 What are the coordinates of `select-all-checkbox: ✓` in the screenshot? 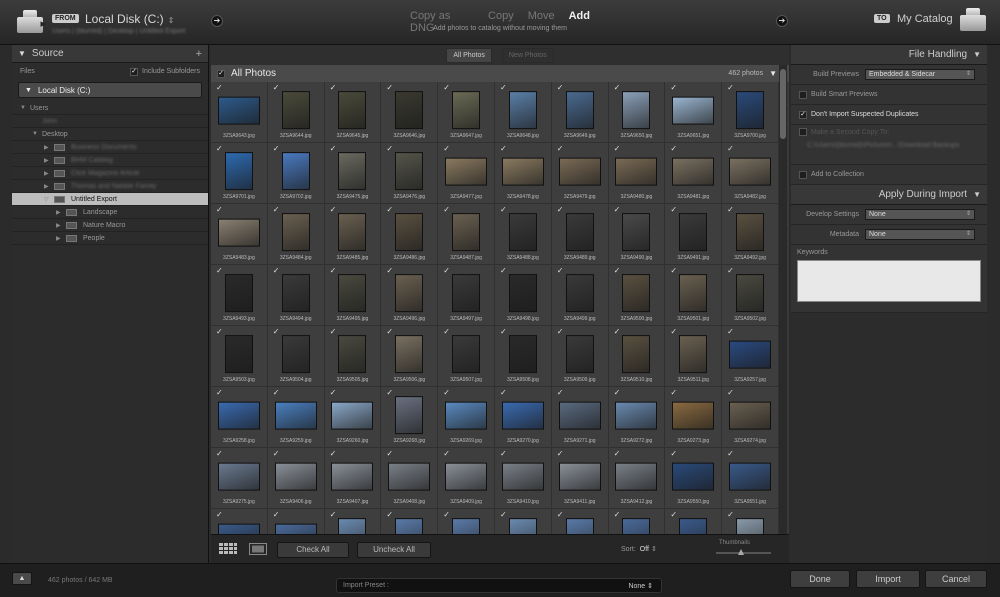 It's located at (221, 73).